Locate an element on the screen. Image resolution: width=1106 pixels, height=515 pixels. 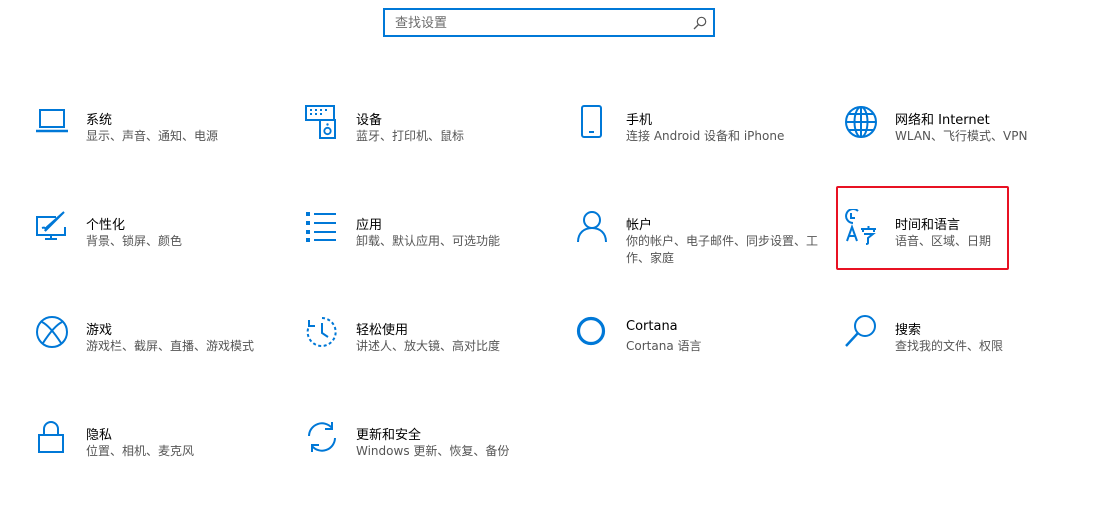
tile-accounts: 帐户 你的帐户、电子邮件、同步设置、工作、家庭 is located at coordinates (699, 249).